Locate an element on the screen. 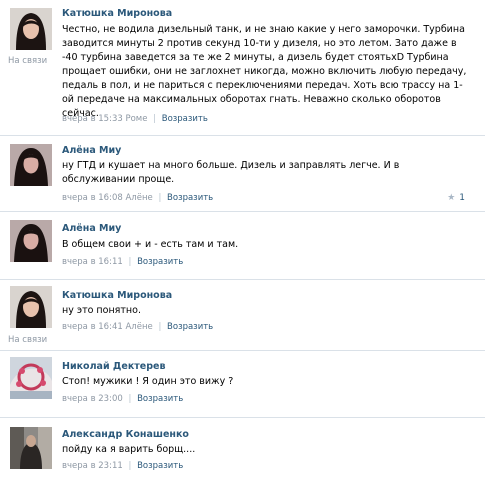 Image resolution: width=485 pixels, height=481 pixels. comment-meta: вчера в 23:11 | Возразить is located at coordinates (122, 466).